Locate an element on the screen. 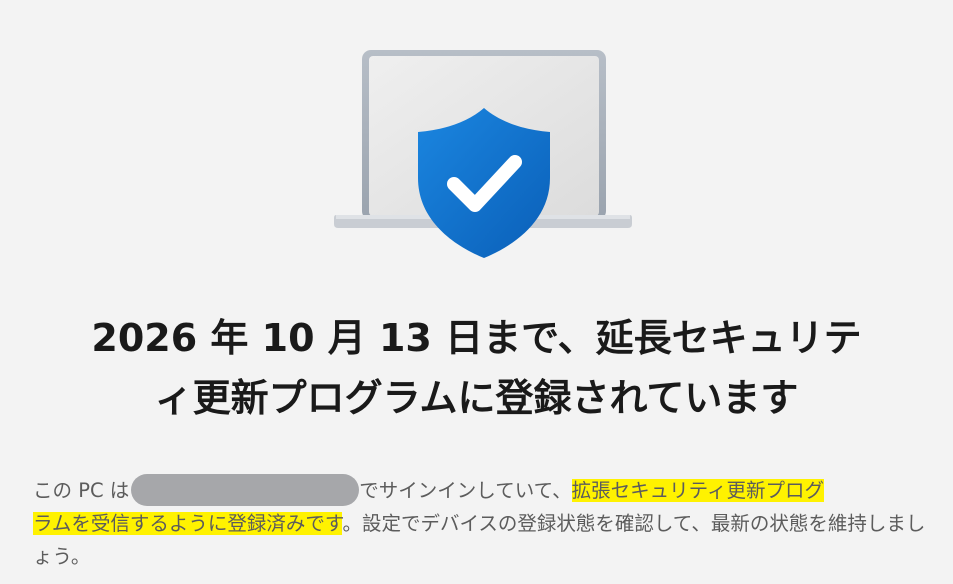 Image resolution: width=953 pixels, height=584 pixels. laptop-shield-check-icon is located at coordinates (483, 154).